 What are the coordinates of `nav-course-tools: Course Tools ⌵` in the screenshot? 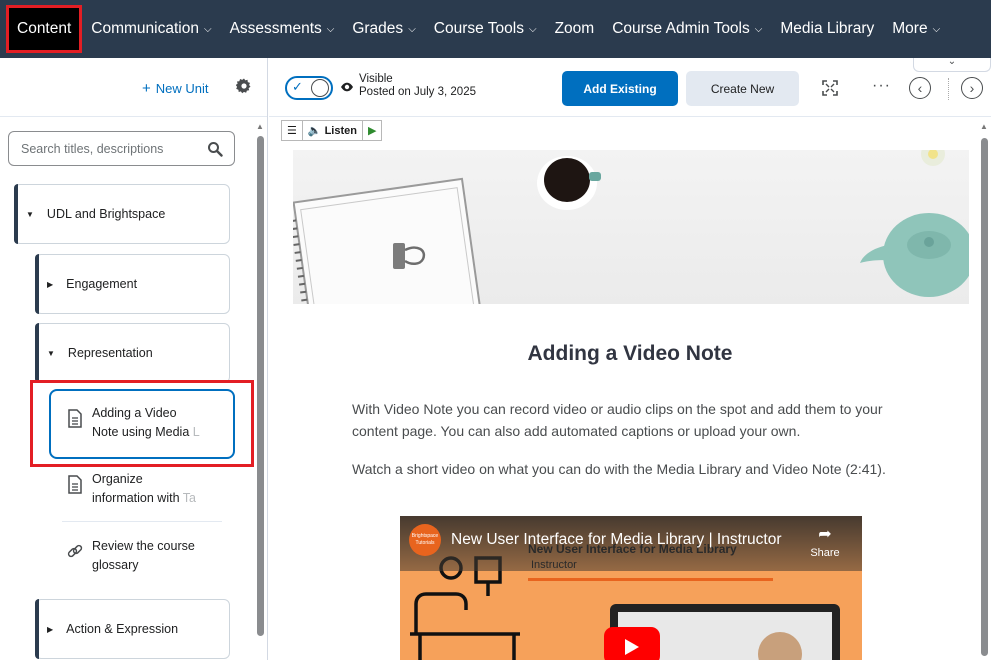 It's located at (485, 29).